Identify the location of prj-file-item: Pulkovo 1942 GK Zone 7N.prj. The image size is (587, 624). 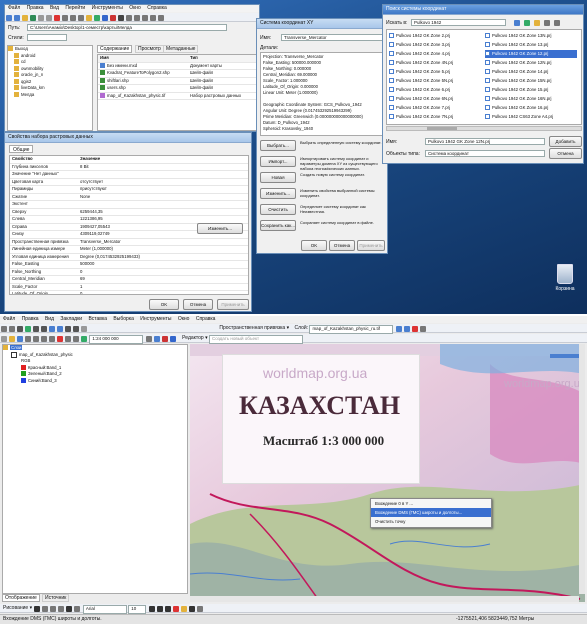
(435, 117).